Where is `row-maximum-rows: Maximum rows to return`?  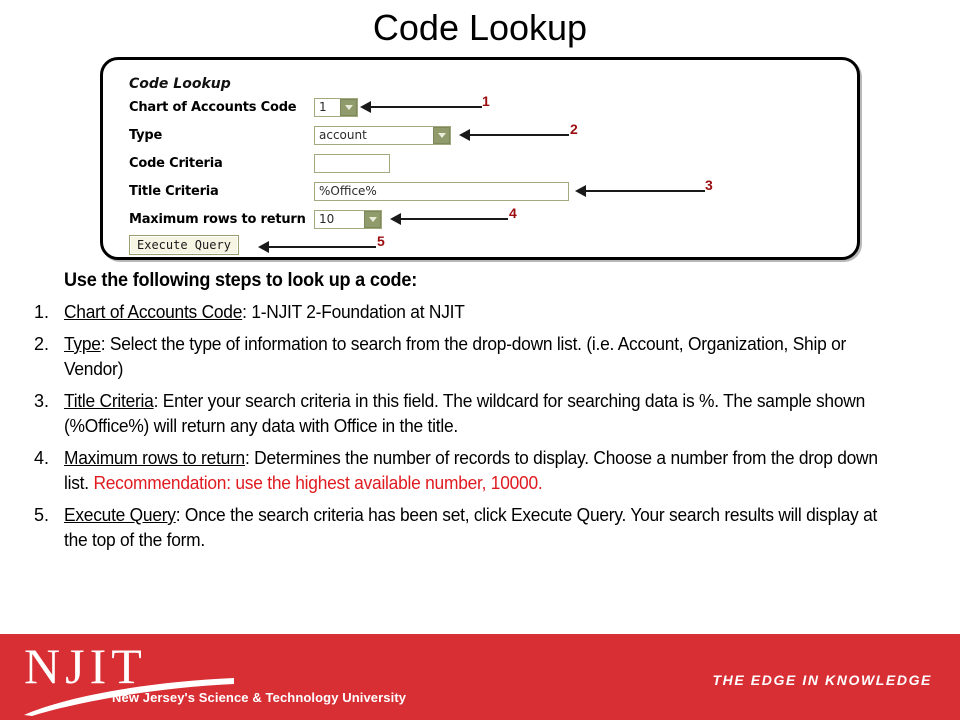 row-maximum-rows: Maximum rows to return is located at coordinates (217, 219).